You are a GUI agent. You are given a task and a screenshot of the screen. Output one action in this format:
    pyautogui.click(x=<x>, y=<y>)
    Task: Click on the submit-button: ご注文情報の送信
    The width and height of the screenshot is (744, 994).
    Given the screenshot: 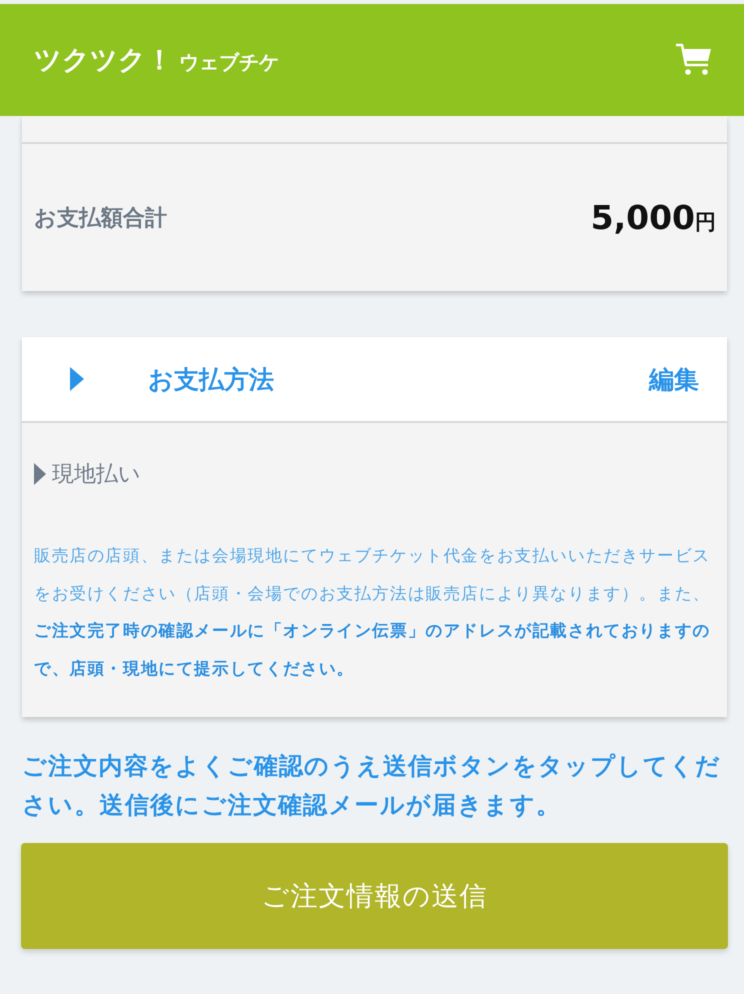 What is the action you would take?
    pyautogui.click(x=374, y=896)
    